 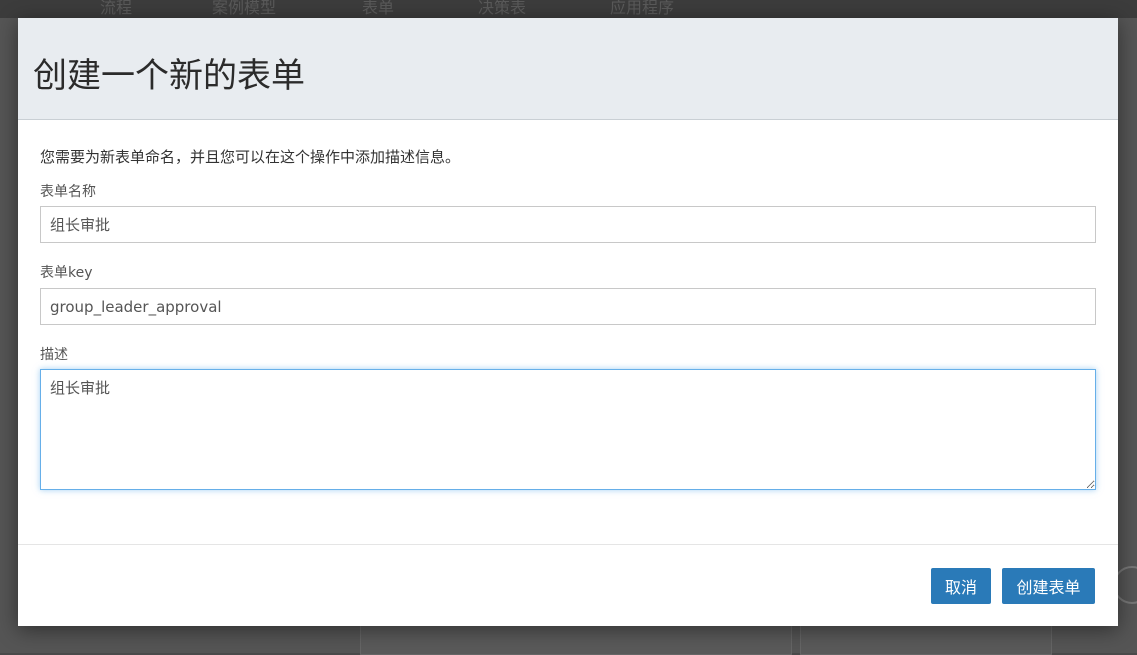 What do you see at coordinates (568, 224) in the screenshot?
I see `form-name-input` at bounding box center [568, 224].